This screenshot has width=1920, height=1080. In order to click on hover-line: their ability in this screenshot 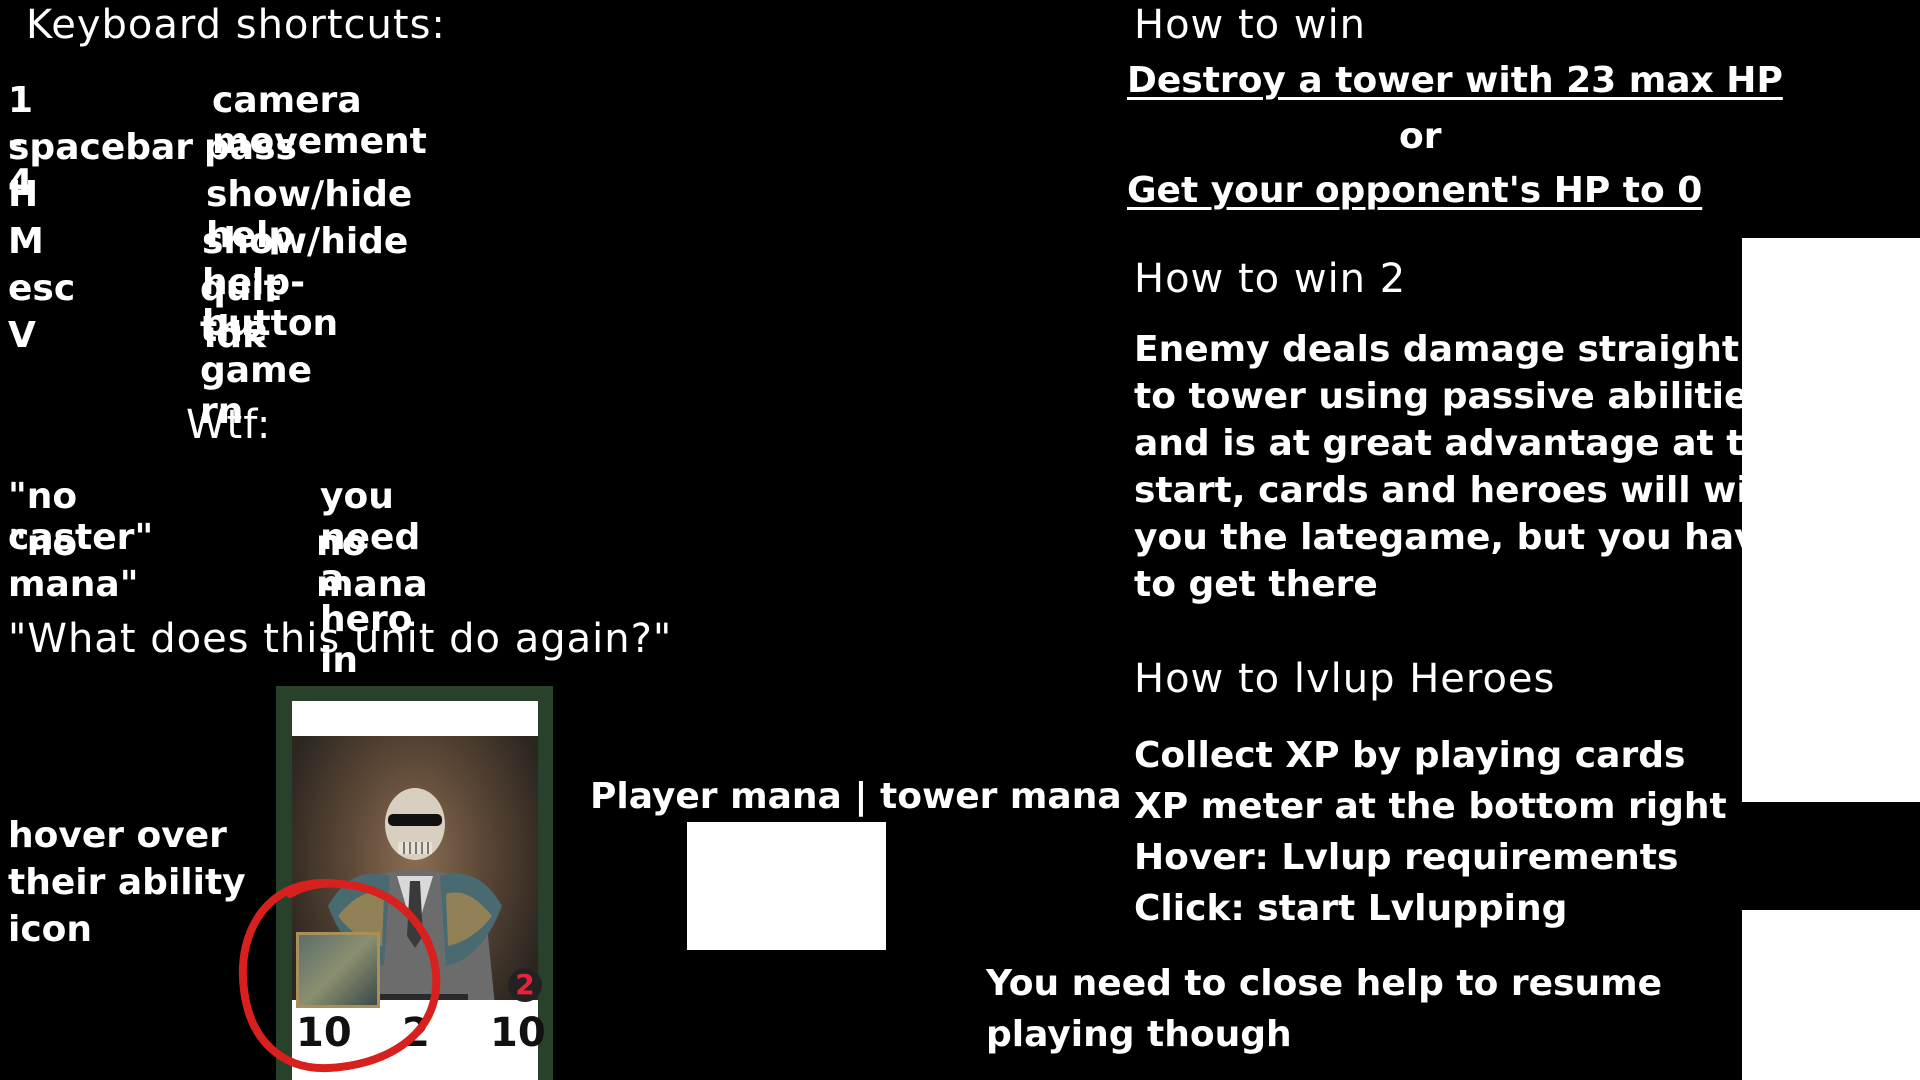, I will do `click(127, 882)`.